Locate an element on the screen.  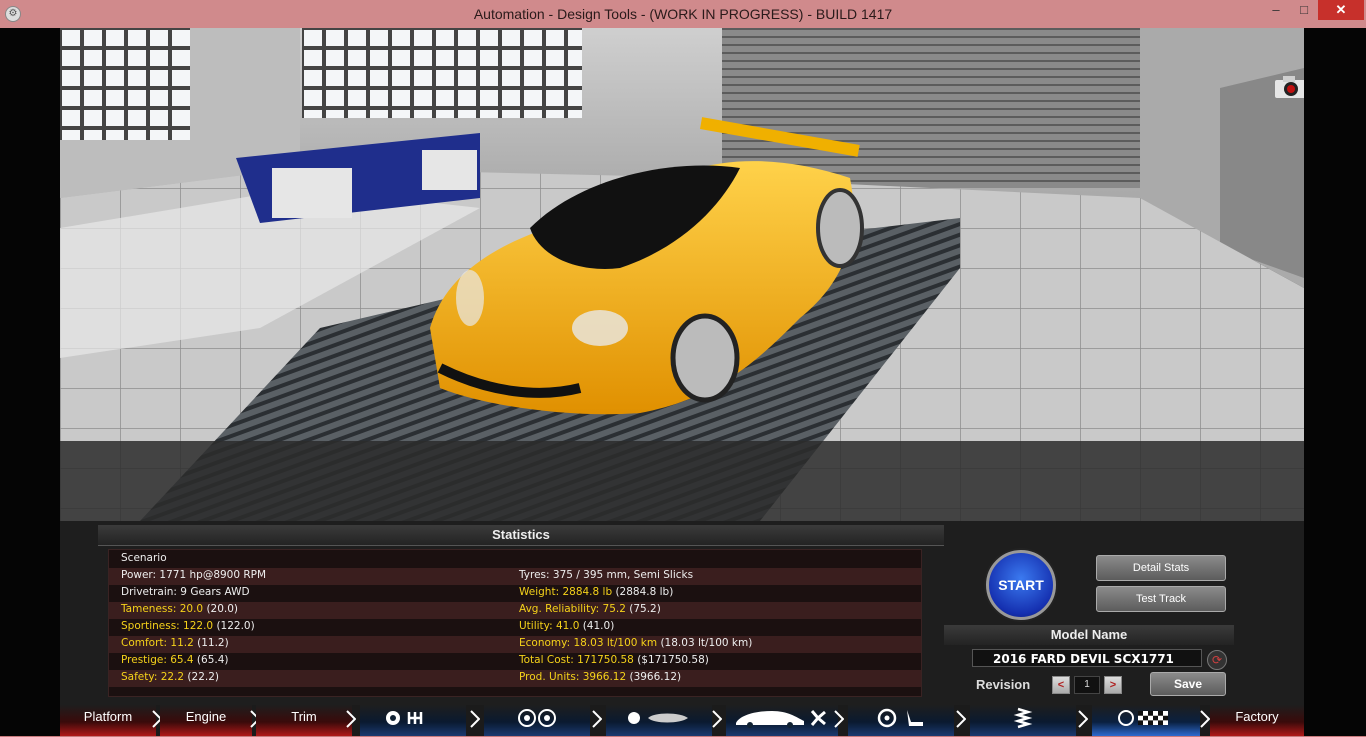
stats-row: Scenario is located at coordinates (515, 559).